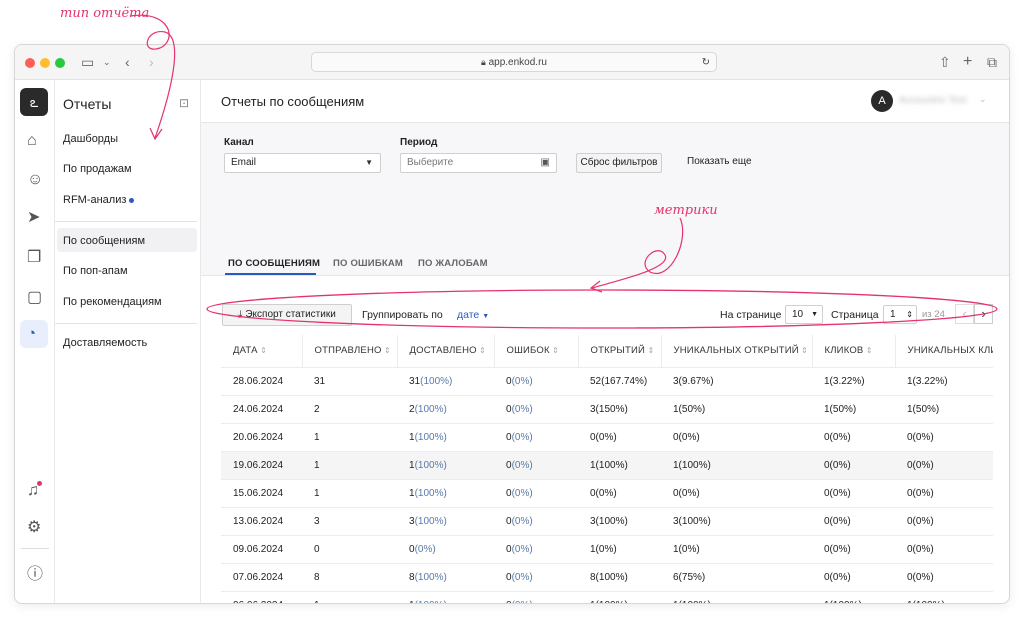 The height and width of the screenshot is (621, 1024). I want to click on cell-value: 1, so click(317, 493).